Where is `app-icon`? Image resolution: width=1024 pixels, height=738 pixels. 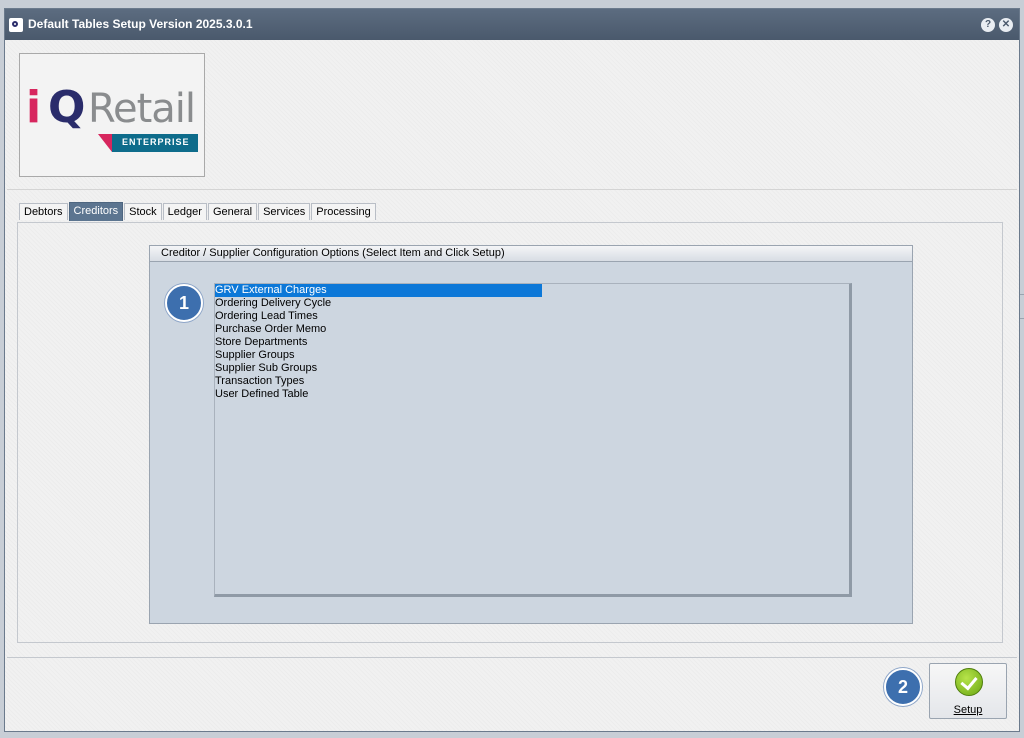
app-icon is located at coordinates (16, 25).